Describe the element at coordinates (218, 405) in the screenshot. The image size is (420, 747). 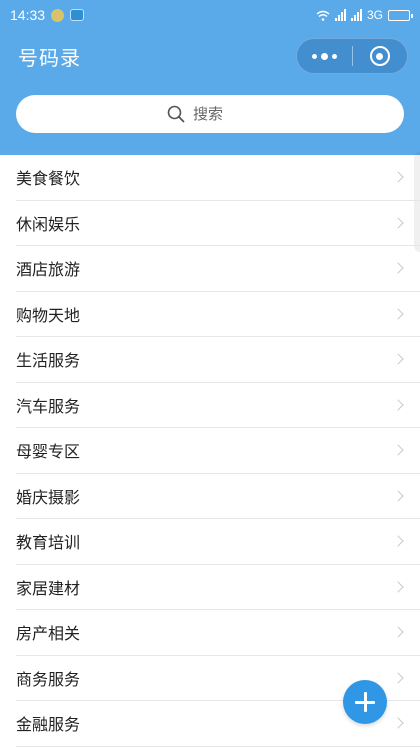
I see `list-item: 汽车服务` at that location.